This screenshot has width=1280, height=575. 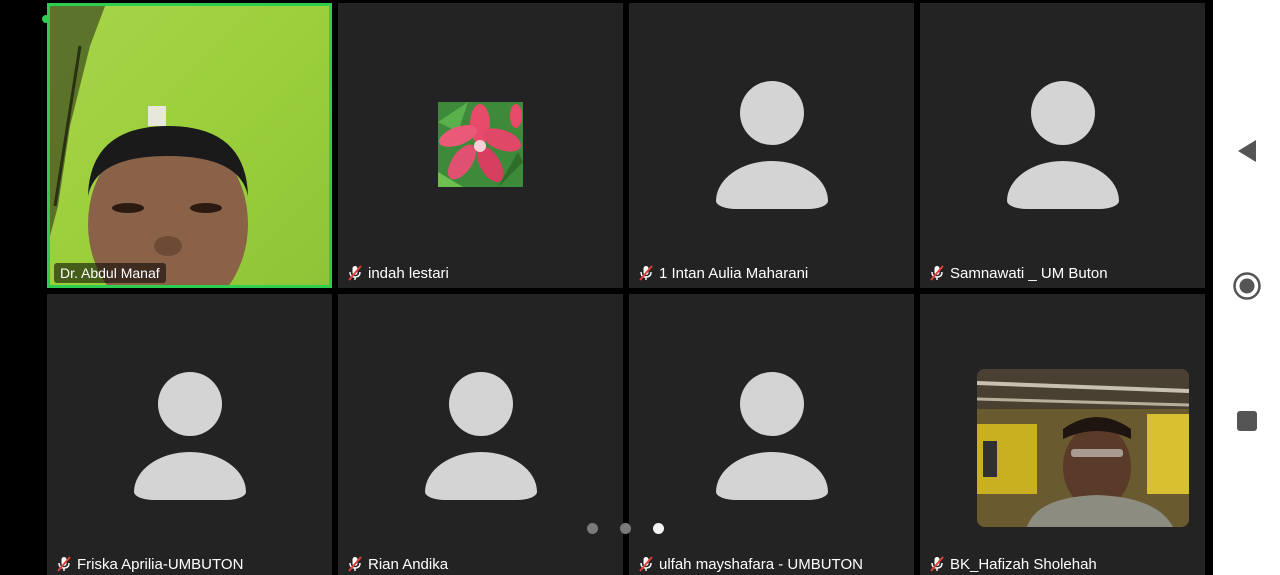 I want to click on participant-name-label: indah lestari, so click(x=397, y=273).